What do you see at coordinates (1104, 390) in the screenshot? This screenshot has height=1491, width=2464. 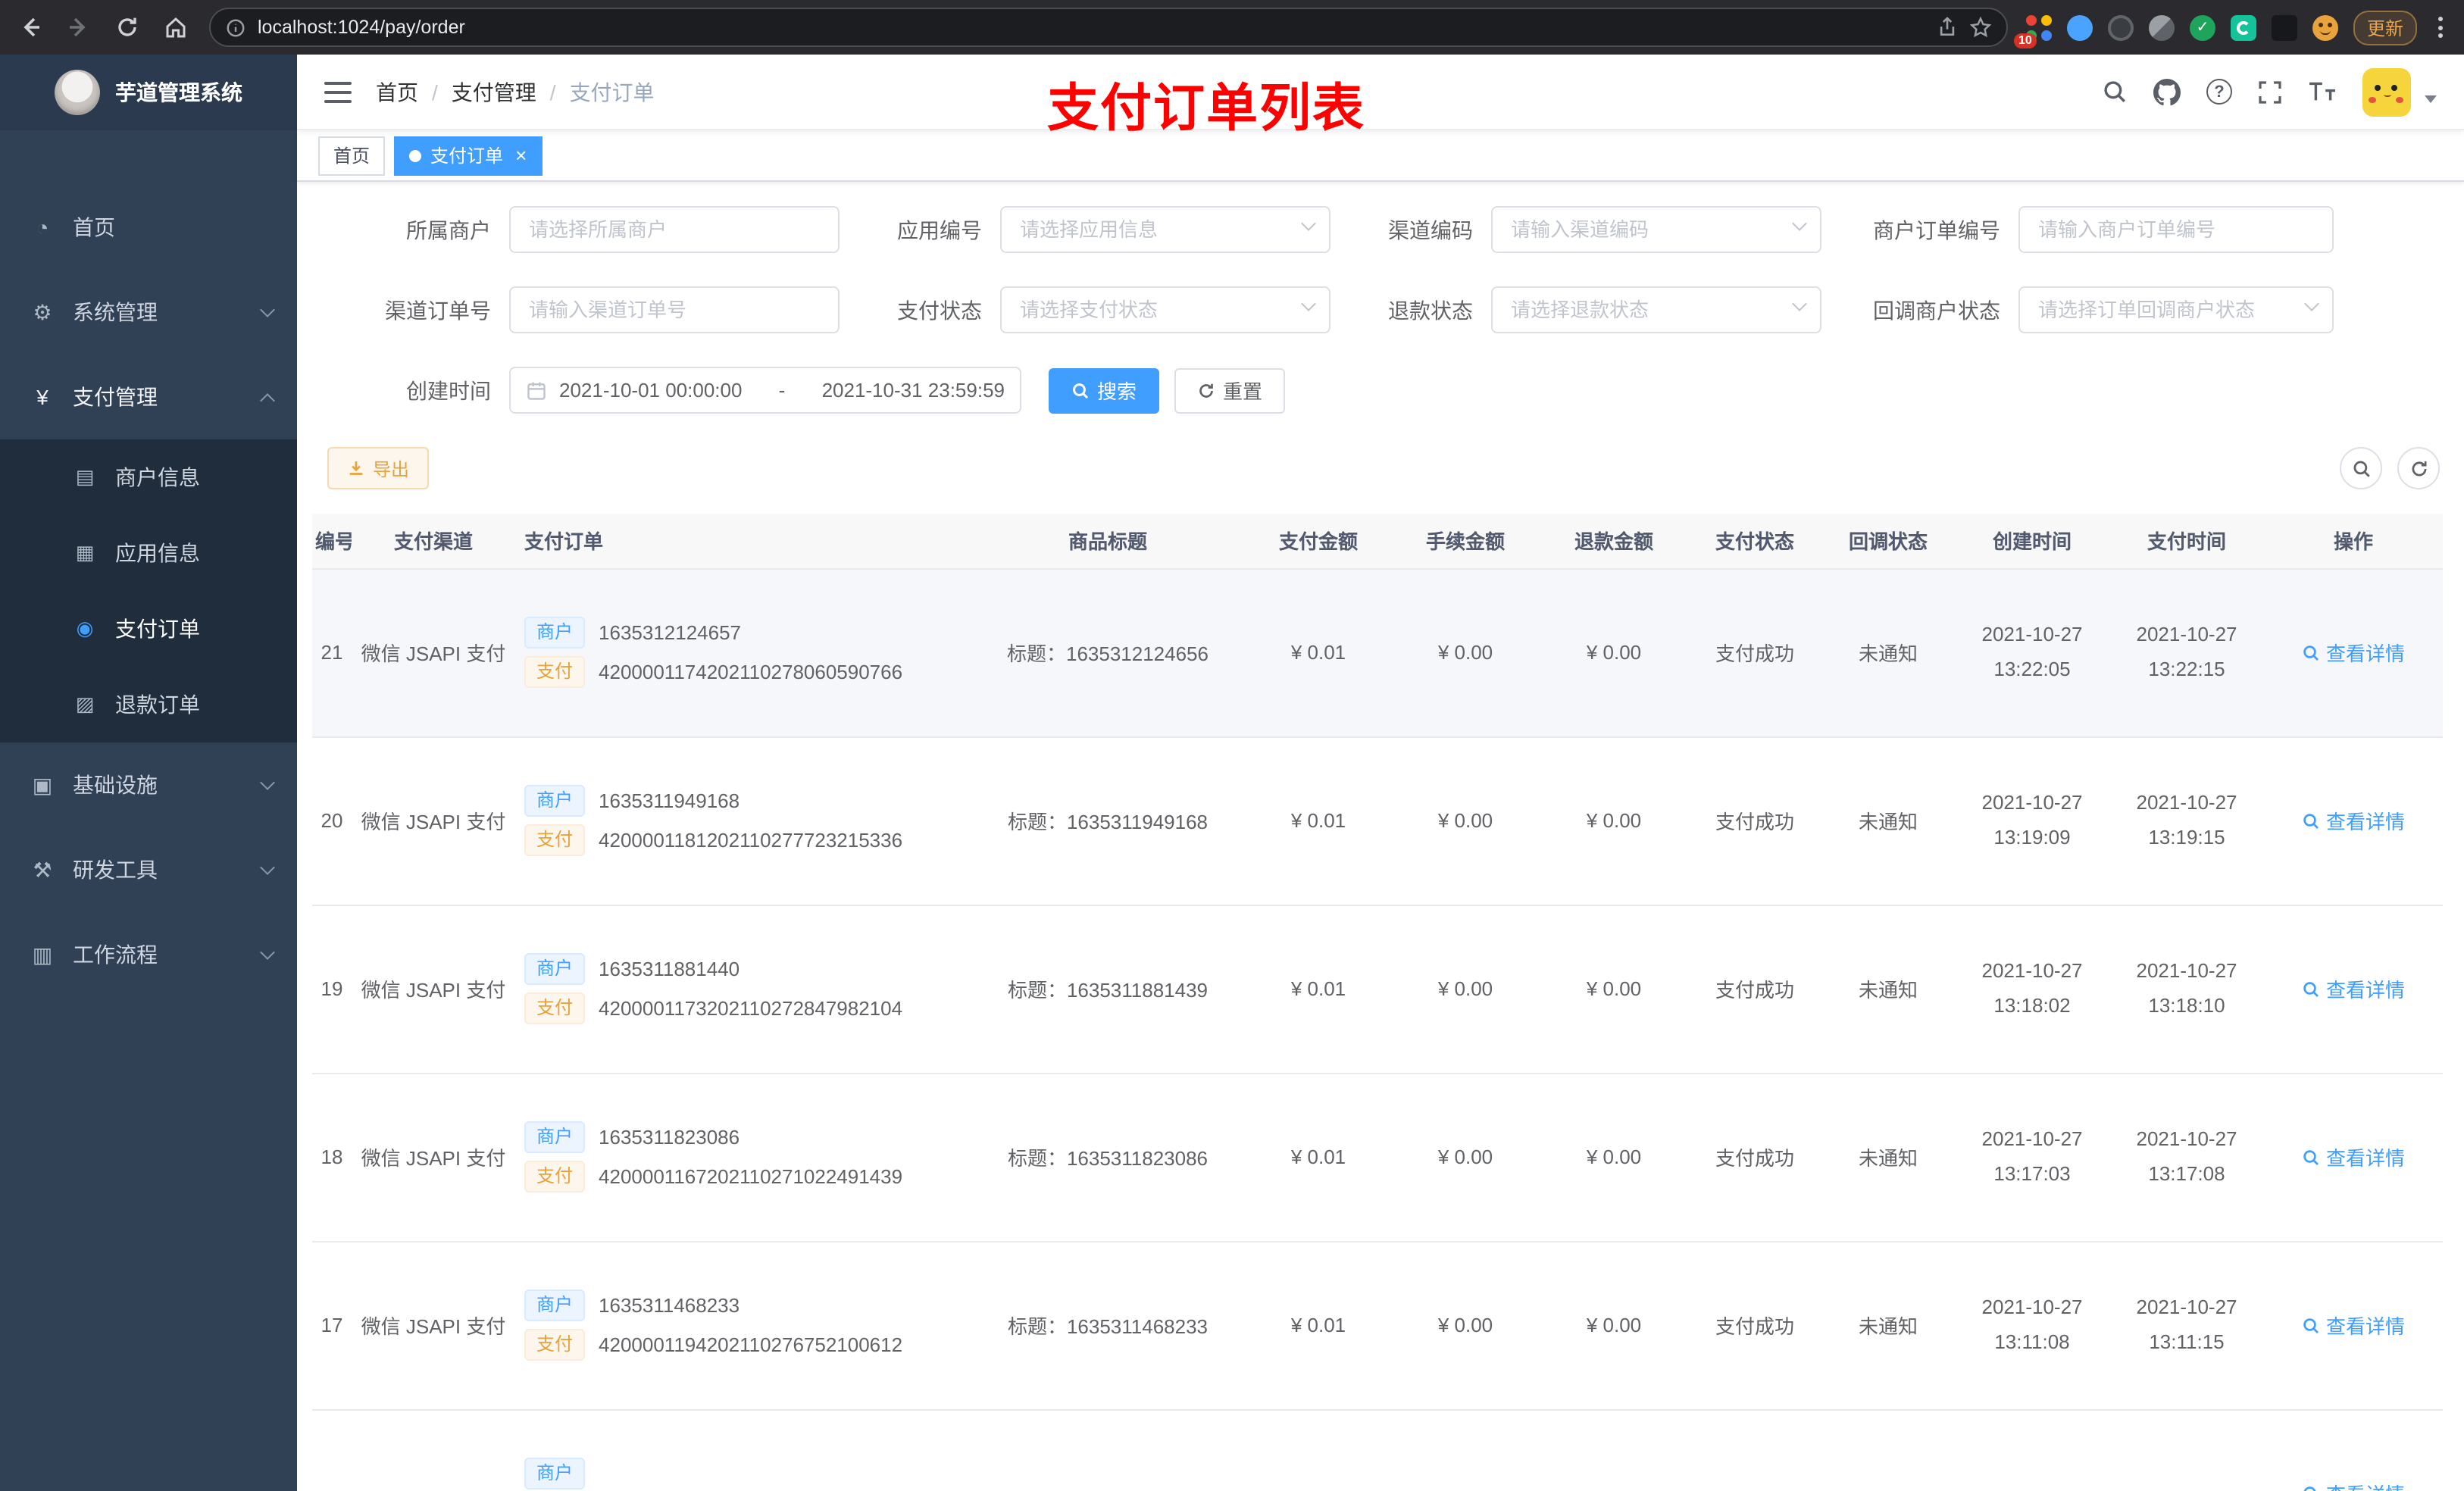 I see `search-button: 搜索` at bounding box center [1104, 390].